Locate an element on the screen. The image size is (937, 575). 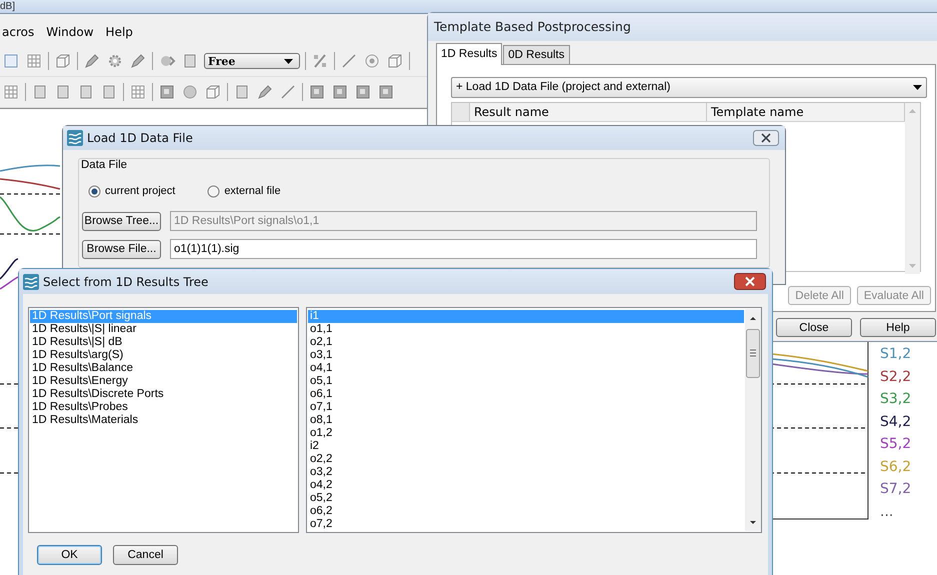
list-item: o1,1 is located at coordinates (526, 329).